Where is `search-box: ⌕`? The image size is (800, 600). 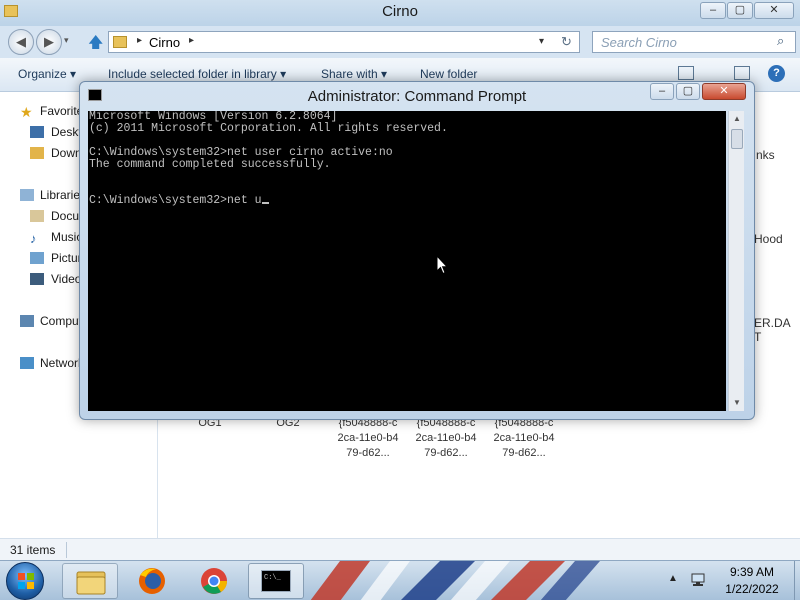
search-box: ⌕ is located at coordinates (694, 42).